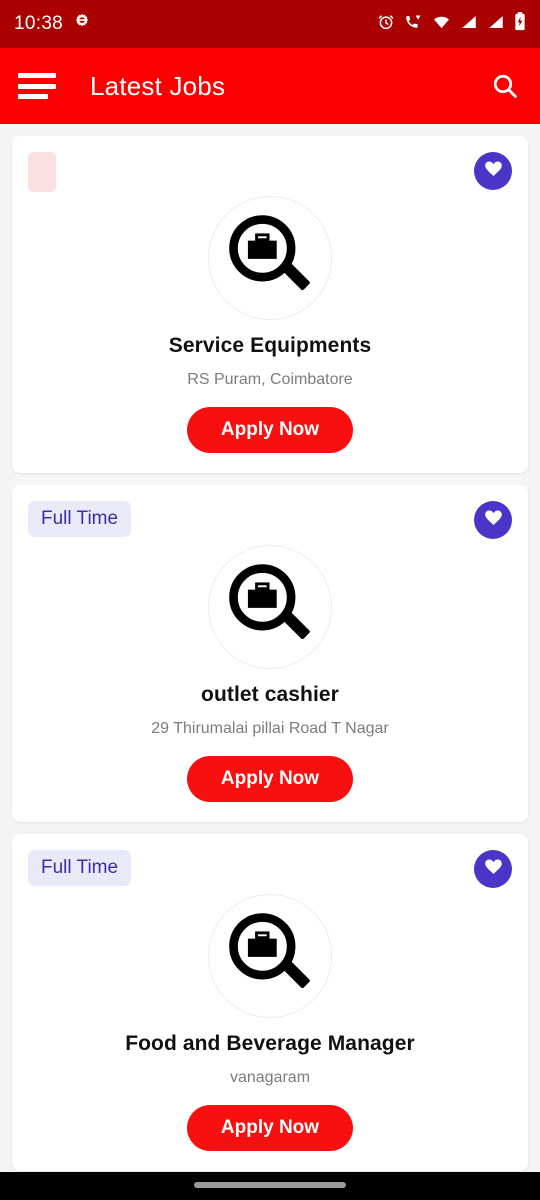 This screenshot has height=1200, width=540. I want to click on job-location: vanagaram, so click(270, 1077).